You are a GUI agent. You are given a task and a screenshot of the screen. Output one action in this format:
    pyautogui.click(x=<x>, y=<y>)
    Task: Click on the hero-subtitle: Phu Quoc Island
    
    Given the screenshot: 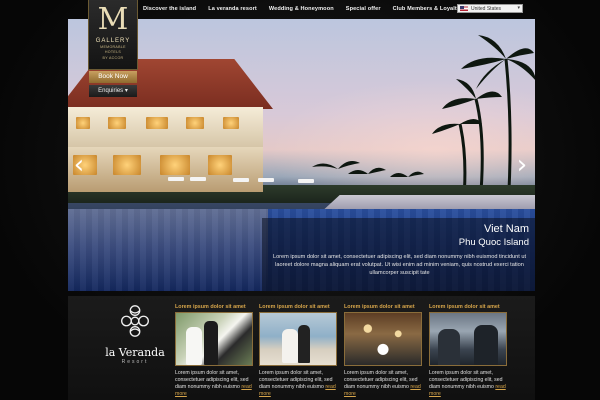 What is the action you would take?
    pyautogui.click(x=493, y=242)
    